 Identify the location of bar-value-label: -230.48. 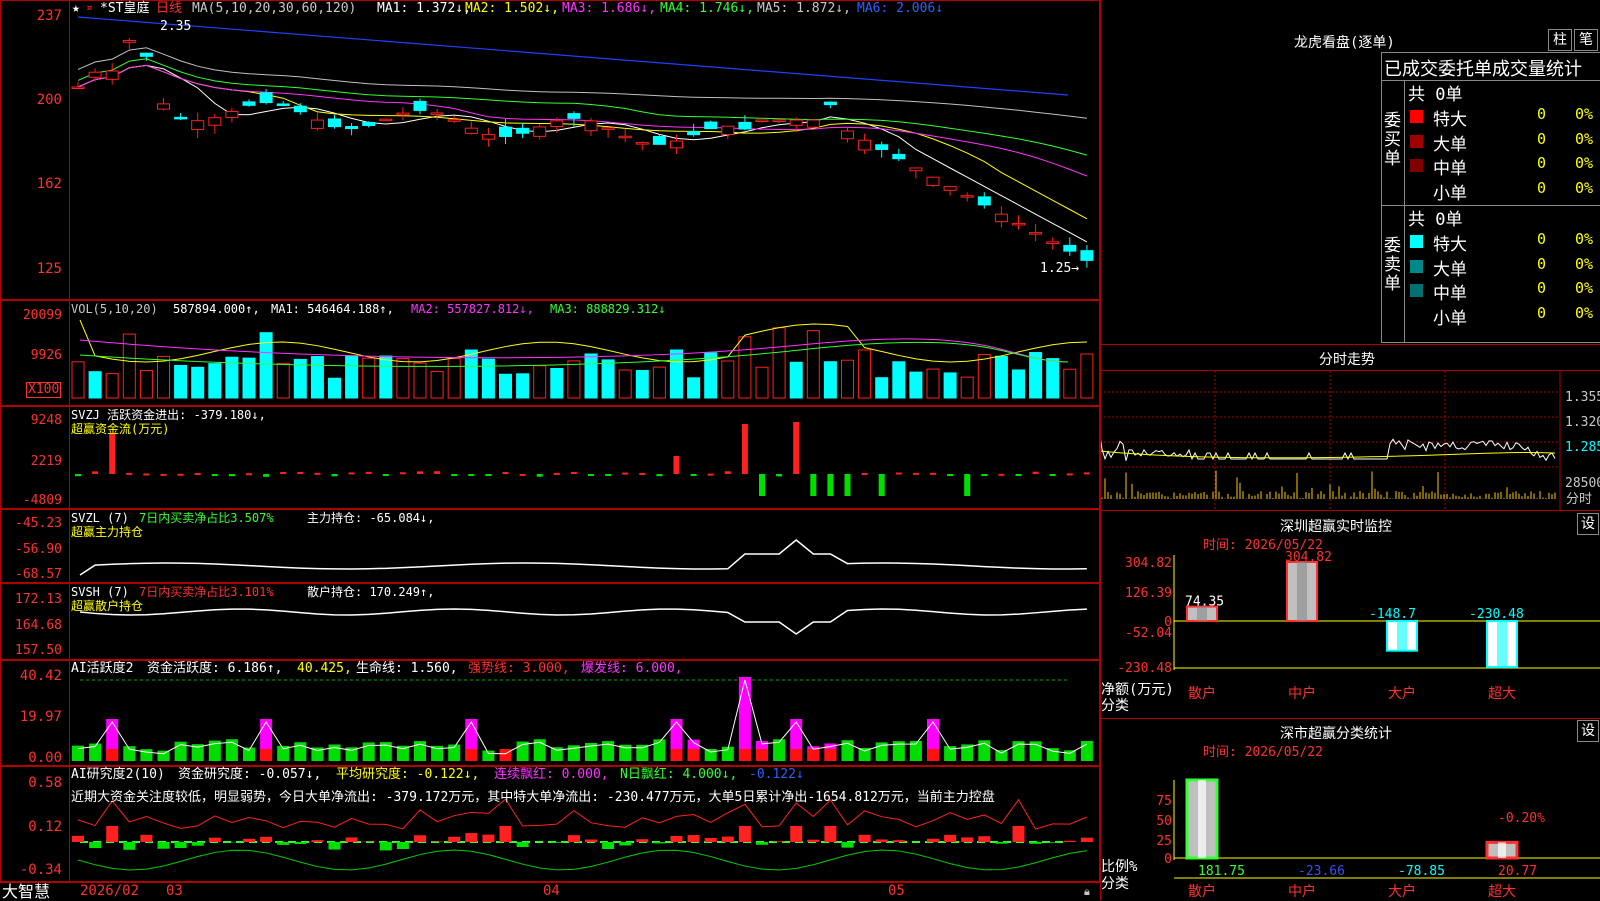
(1496, 614).